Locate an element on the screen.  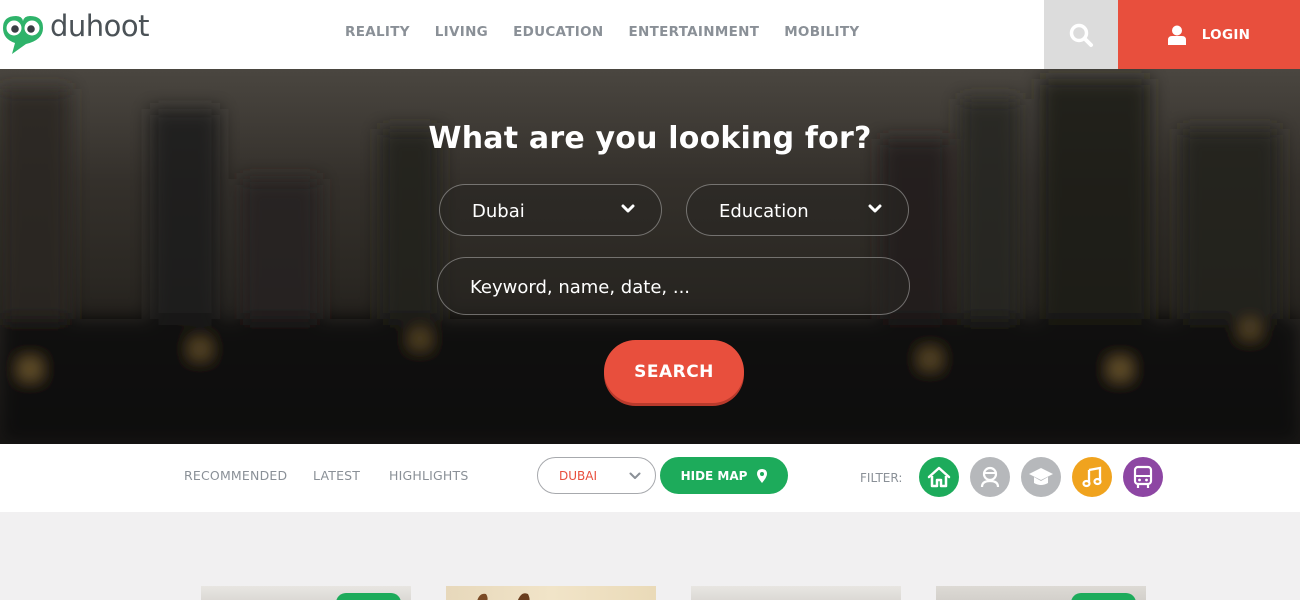
location-select: Dubai is located at coordinates (550, 210).